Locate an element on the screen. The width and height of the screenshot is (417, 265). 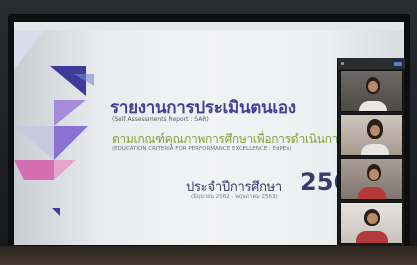
gallery-toolbar is located at coordinates (371, 63).